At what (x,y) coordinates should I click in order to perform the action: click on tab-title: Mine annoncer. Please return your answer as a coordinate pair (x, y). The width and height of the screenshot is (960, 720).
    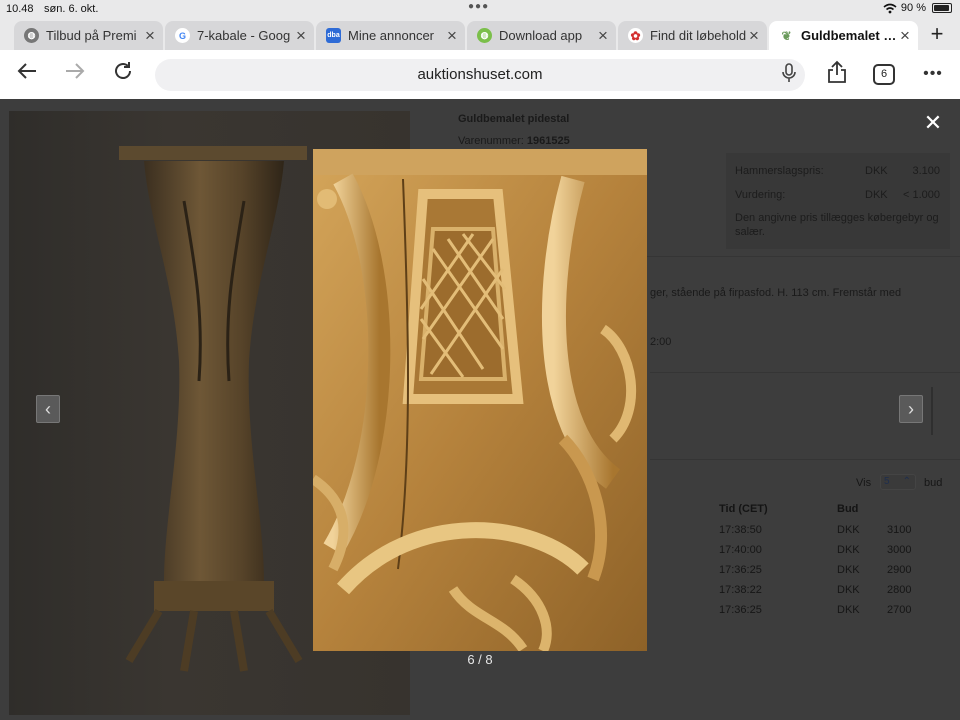
    Looking at the image, I should click on (391, 35).